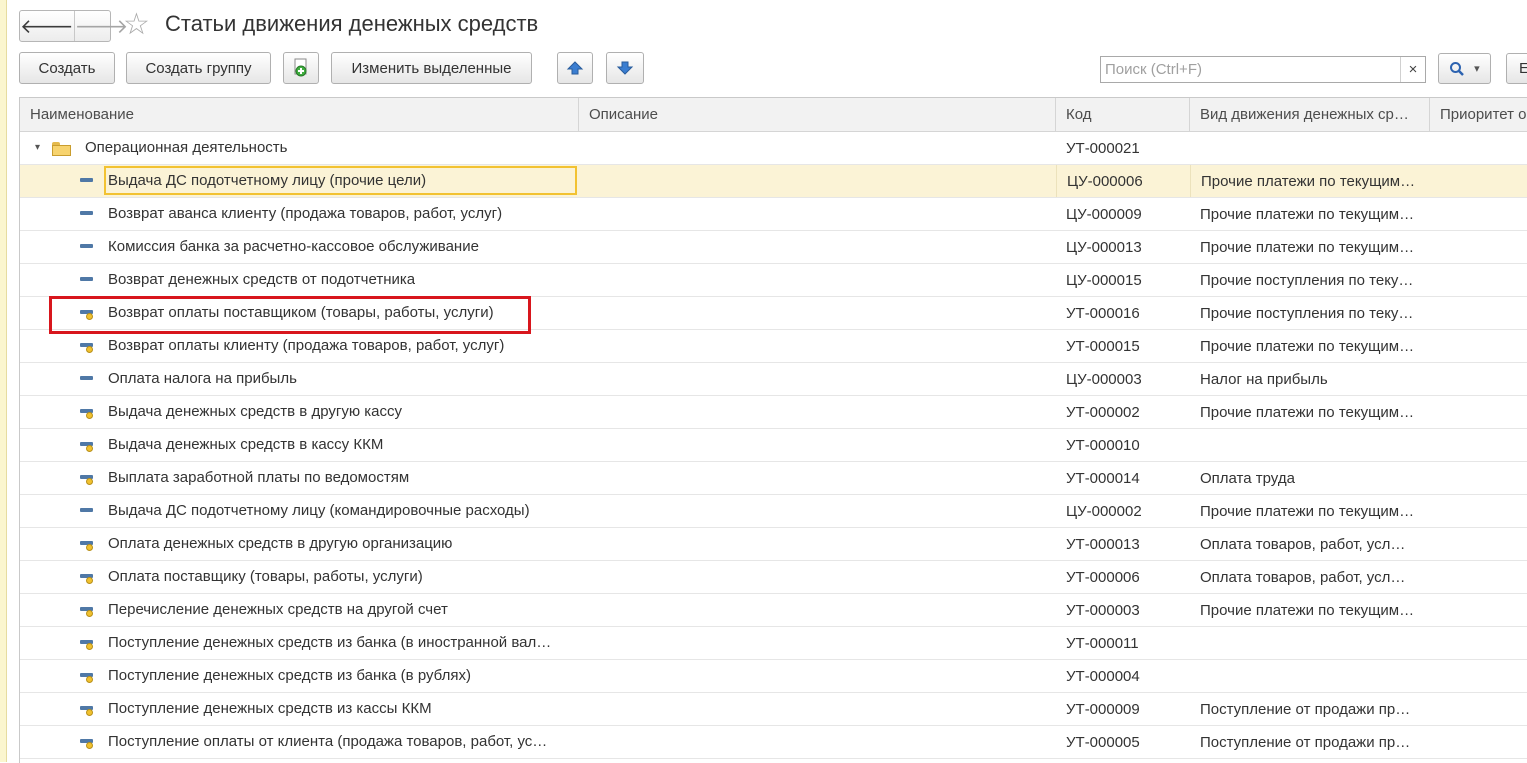  Describe the element at coordinates (1103, 412) in the screenshot. I see `code-cell: УТ-000002` at that location.